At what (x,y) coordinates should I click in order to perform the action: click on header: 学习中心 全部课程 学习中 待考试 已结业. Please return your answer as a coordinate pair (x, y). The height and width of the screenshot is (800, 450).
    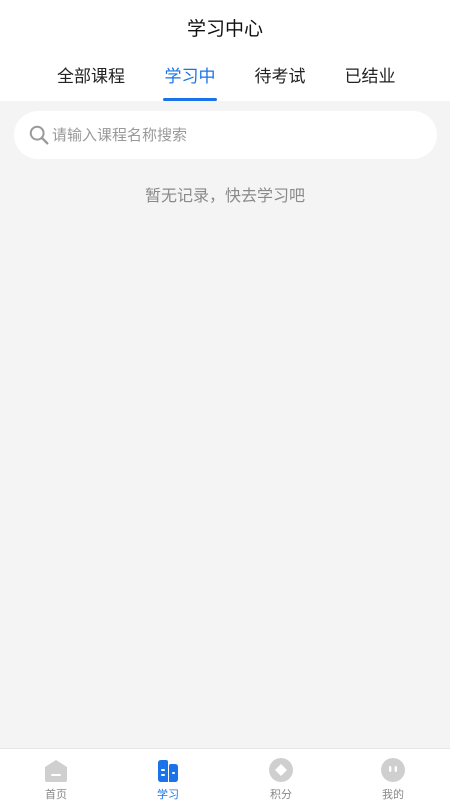
    Looking at the image, I should click on (225, 50).